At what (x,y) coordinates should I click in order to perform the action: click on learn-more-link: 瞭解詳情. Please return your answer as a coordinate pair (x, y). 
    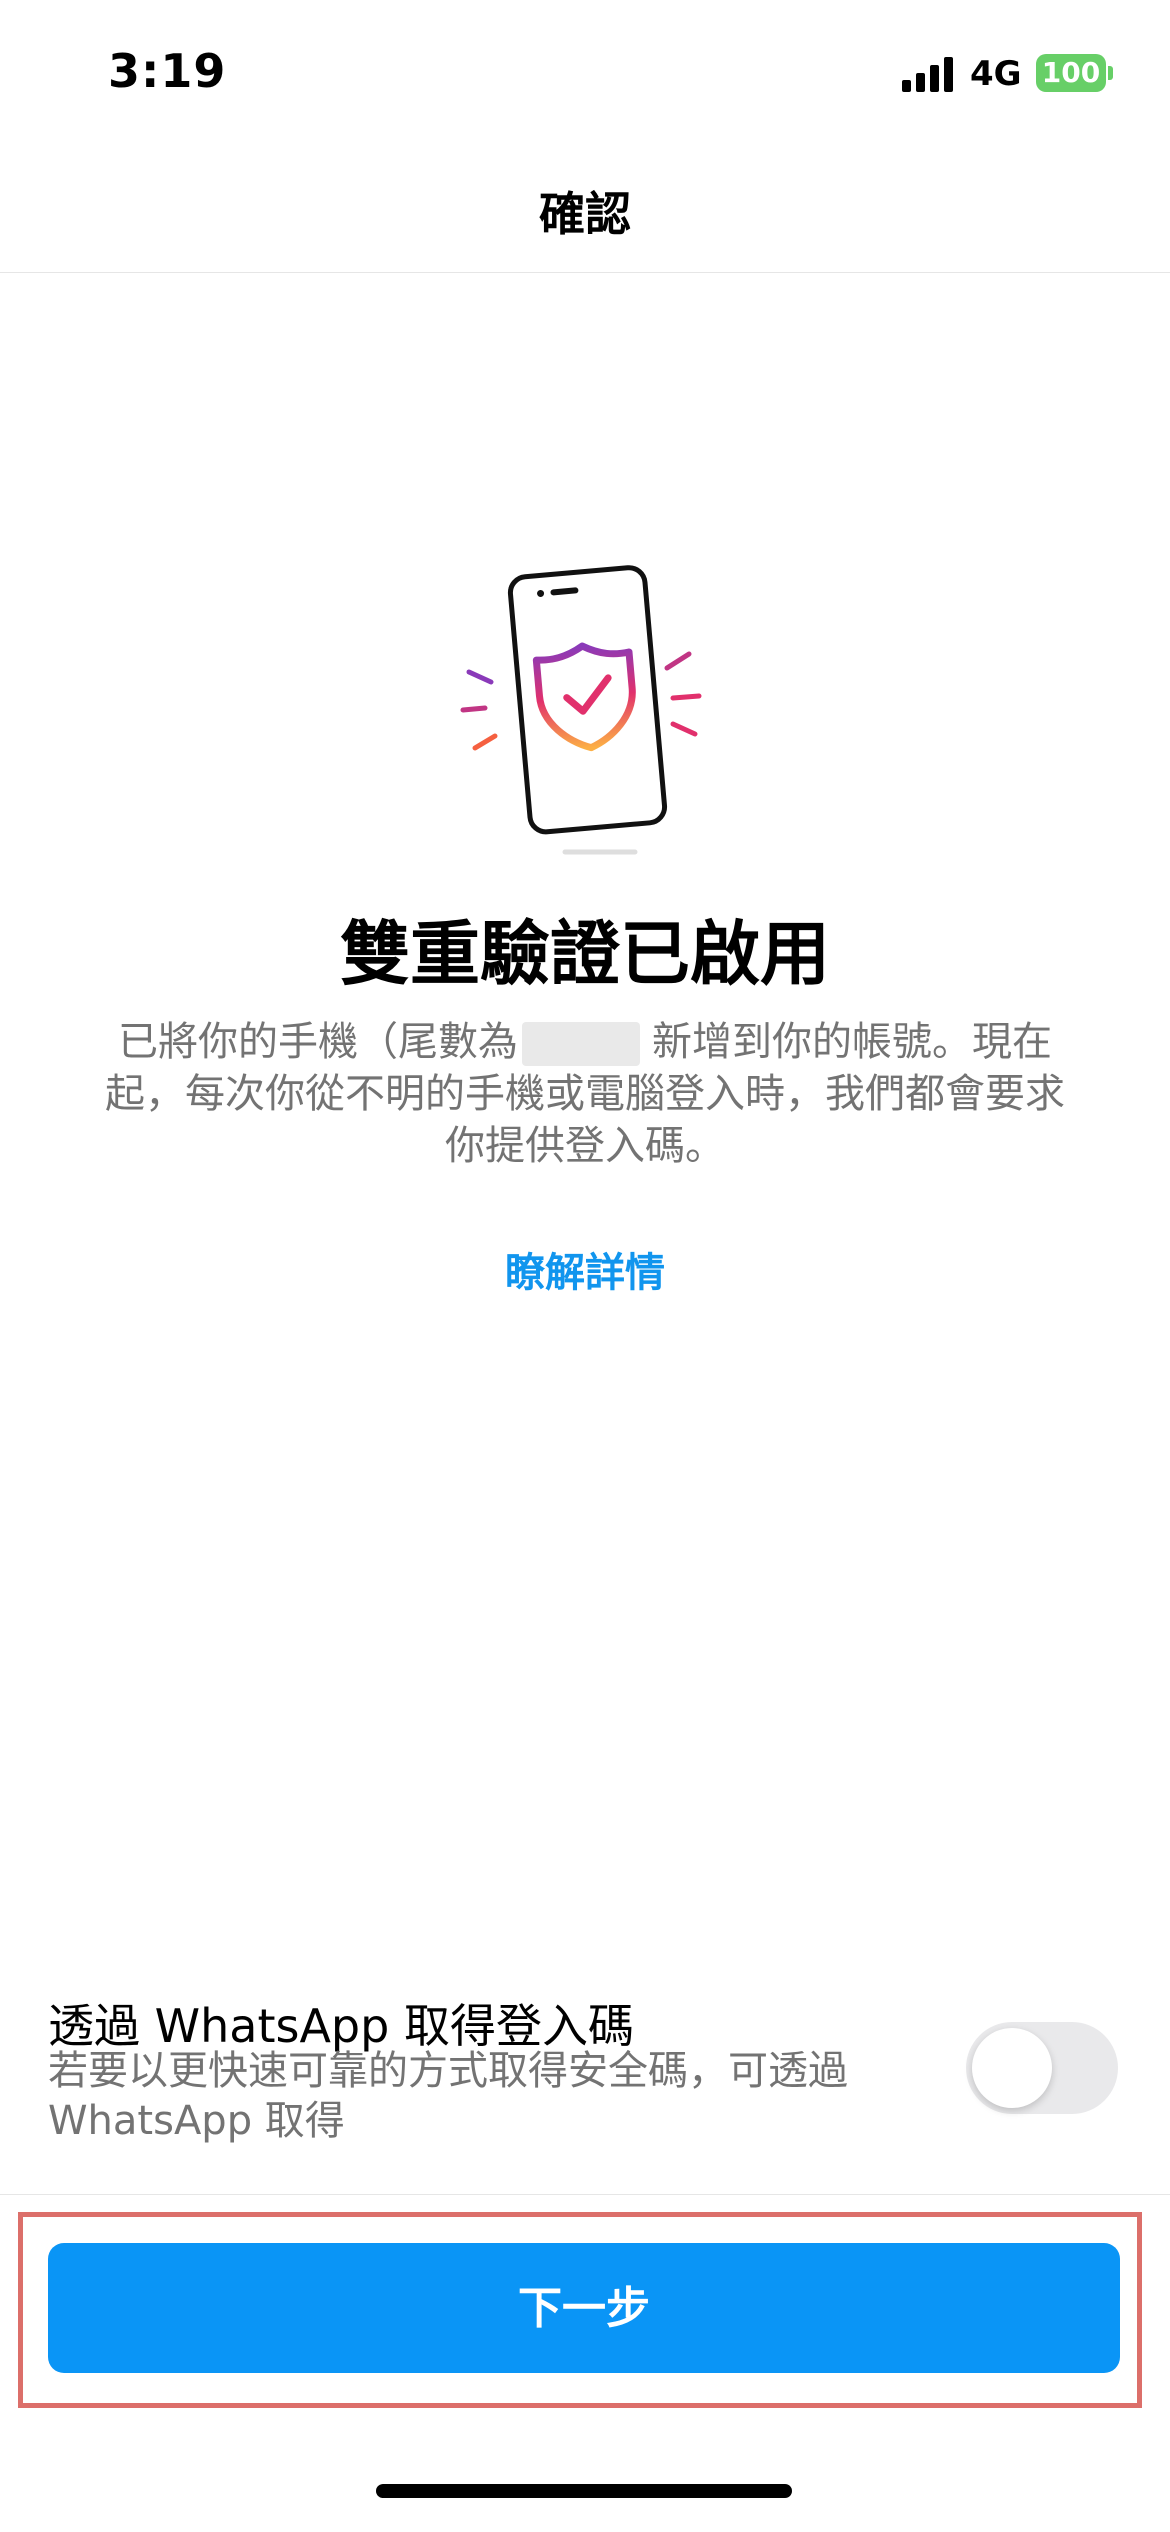
    Looking at the image, I should click on (585, 1269).